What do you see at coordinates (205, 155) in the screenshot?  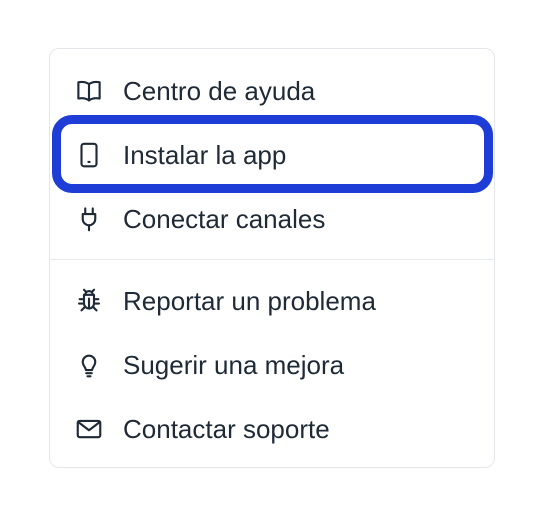 I see `menu-item-label: Instalar la app` at bounding box center [205, 155].